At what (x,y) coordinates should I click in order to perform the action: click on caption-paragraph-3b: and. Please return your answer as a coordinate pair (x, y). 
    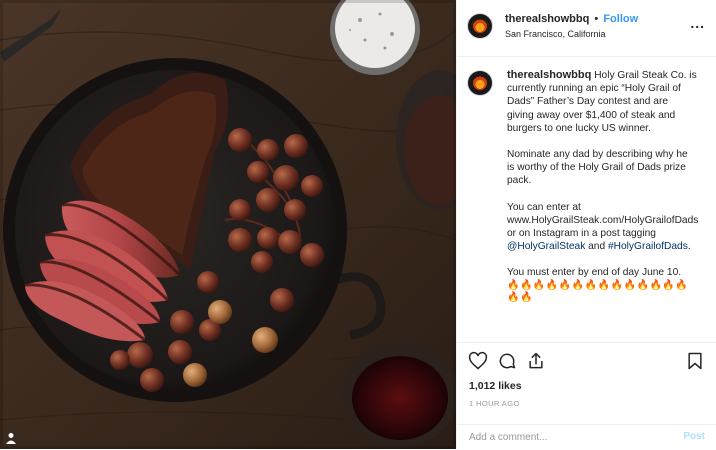
    Looking at the image, I should click on (596, 247).